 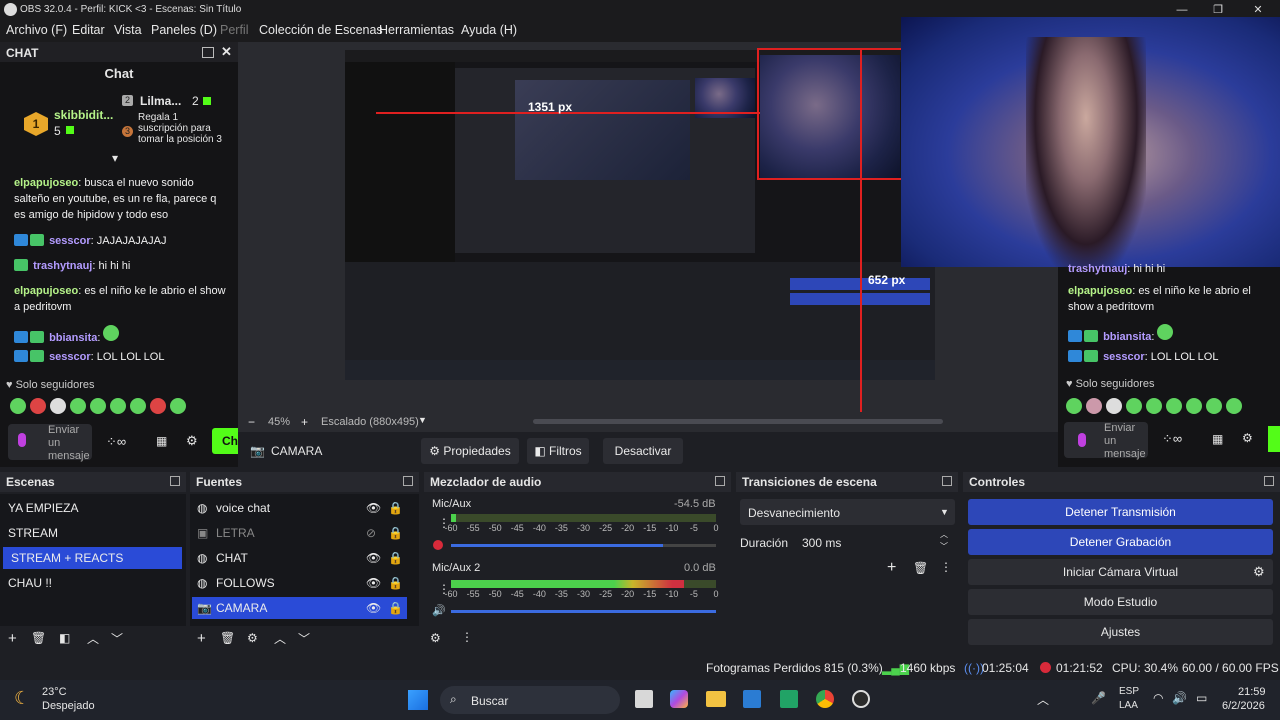 What do you see at coordinates (1120, 512) in the screenshot?
I see `stop-streaming-button: Detener Transmisión` at bounding box center [1120, 512].